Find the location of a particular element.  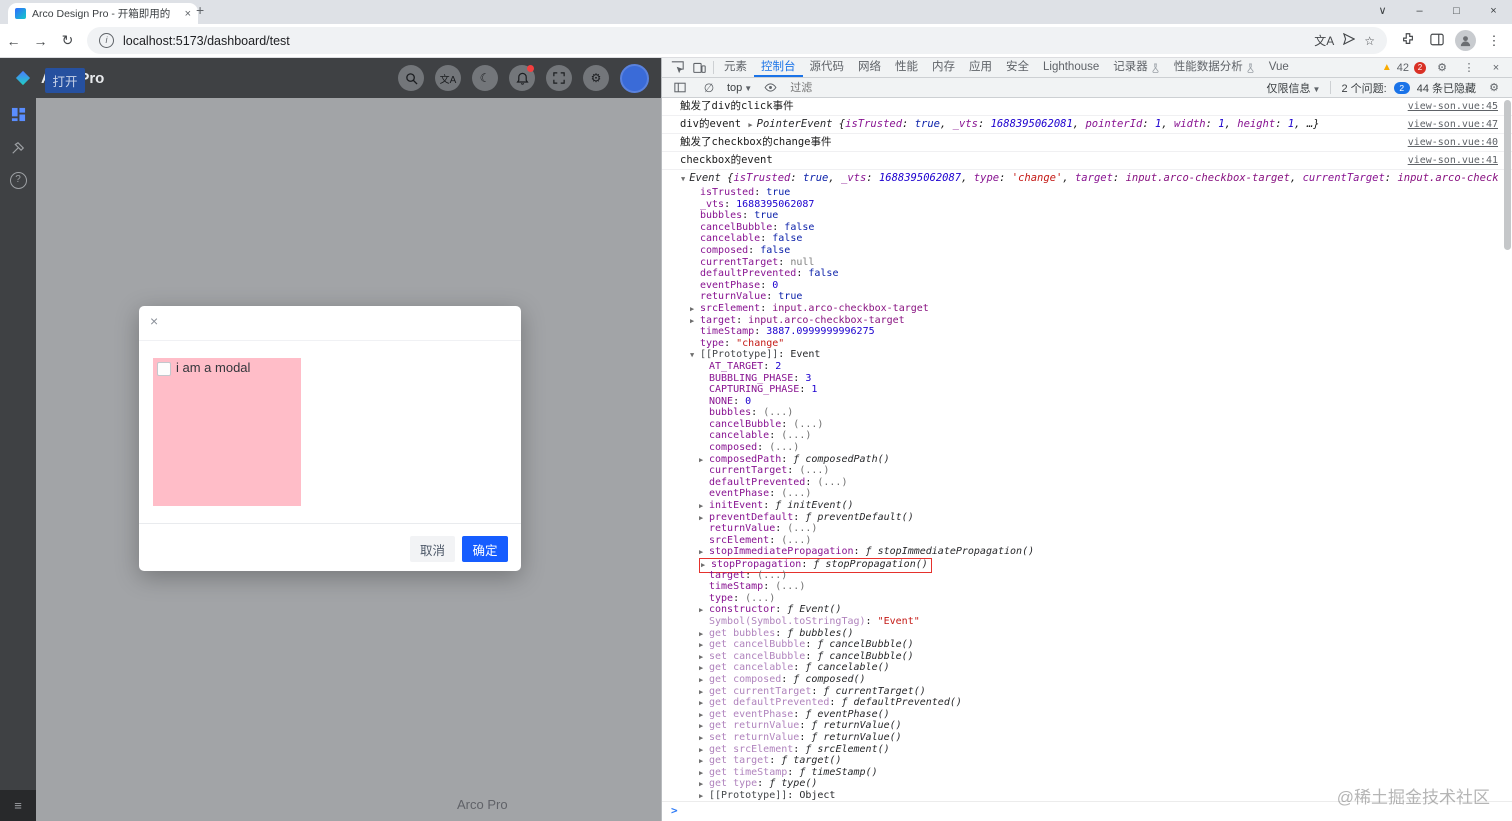

question-icon: ? is located at coordinates (18, 180).